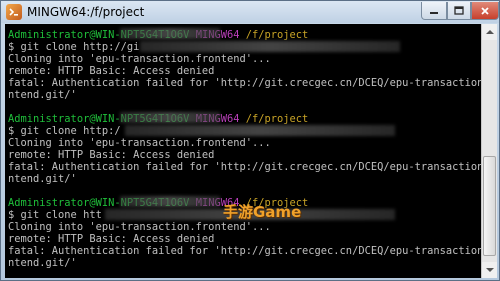  What do you see at coordinates (14, 12) in the screenshot?
I see `git-bash-icon` at bounding box center [14, 12].